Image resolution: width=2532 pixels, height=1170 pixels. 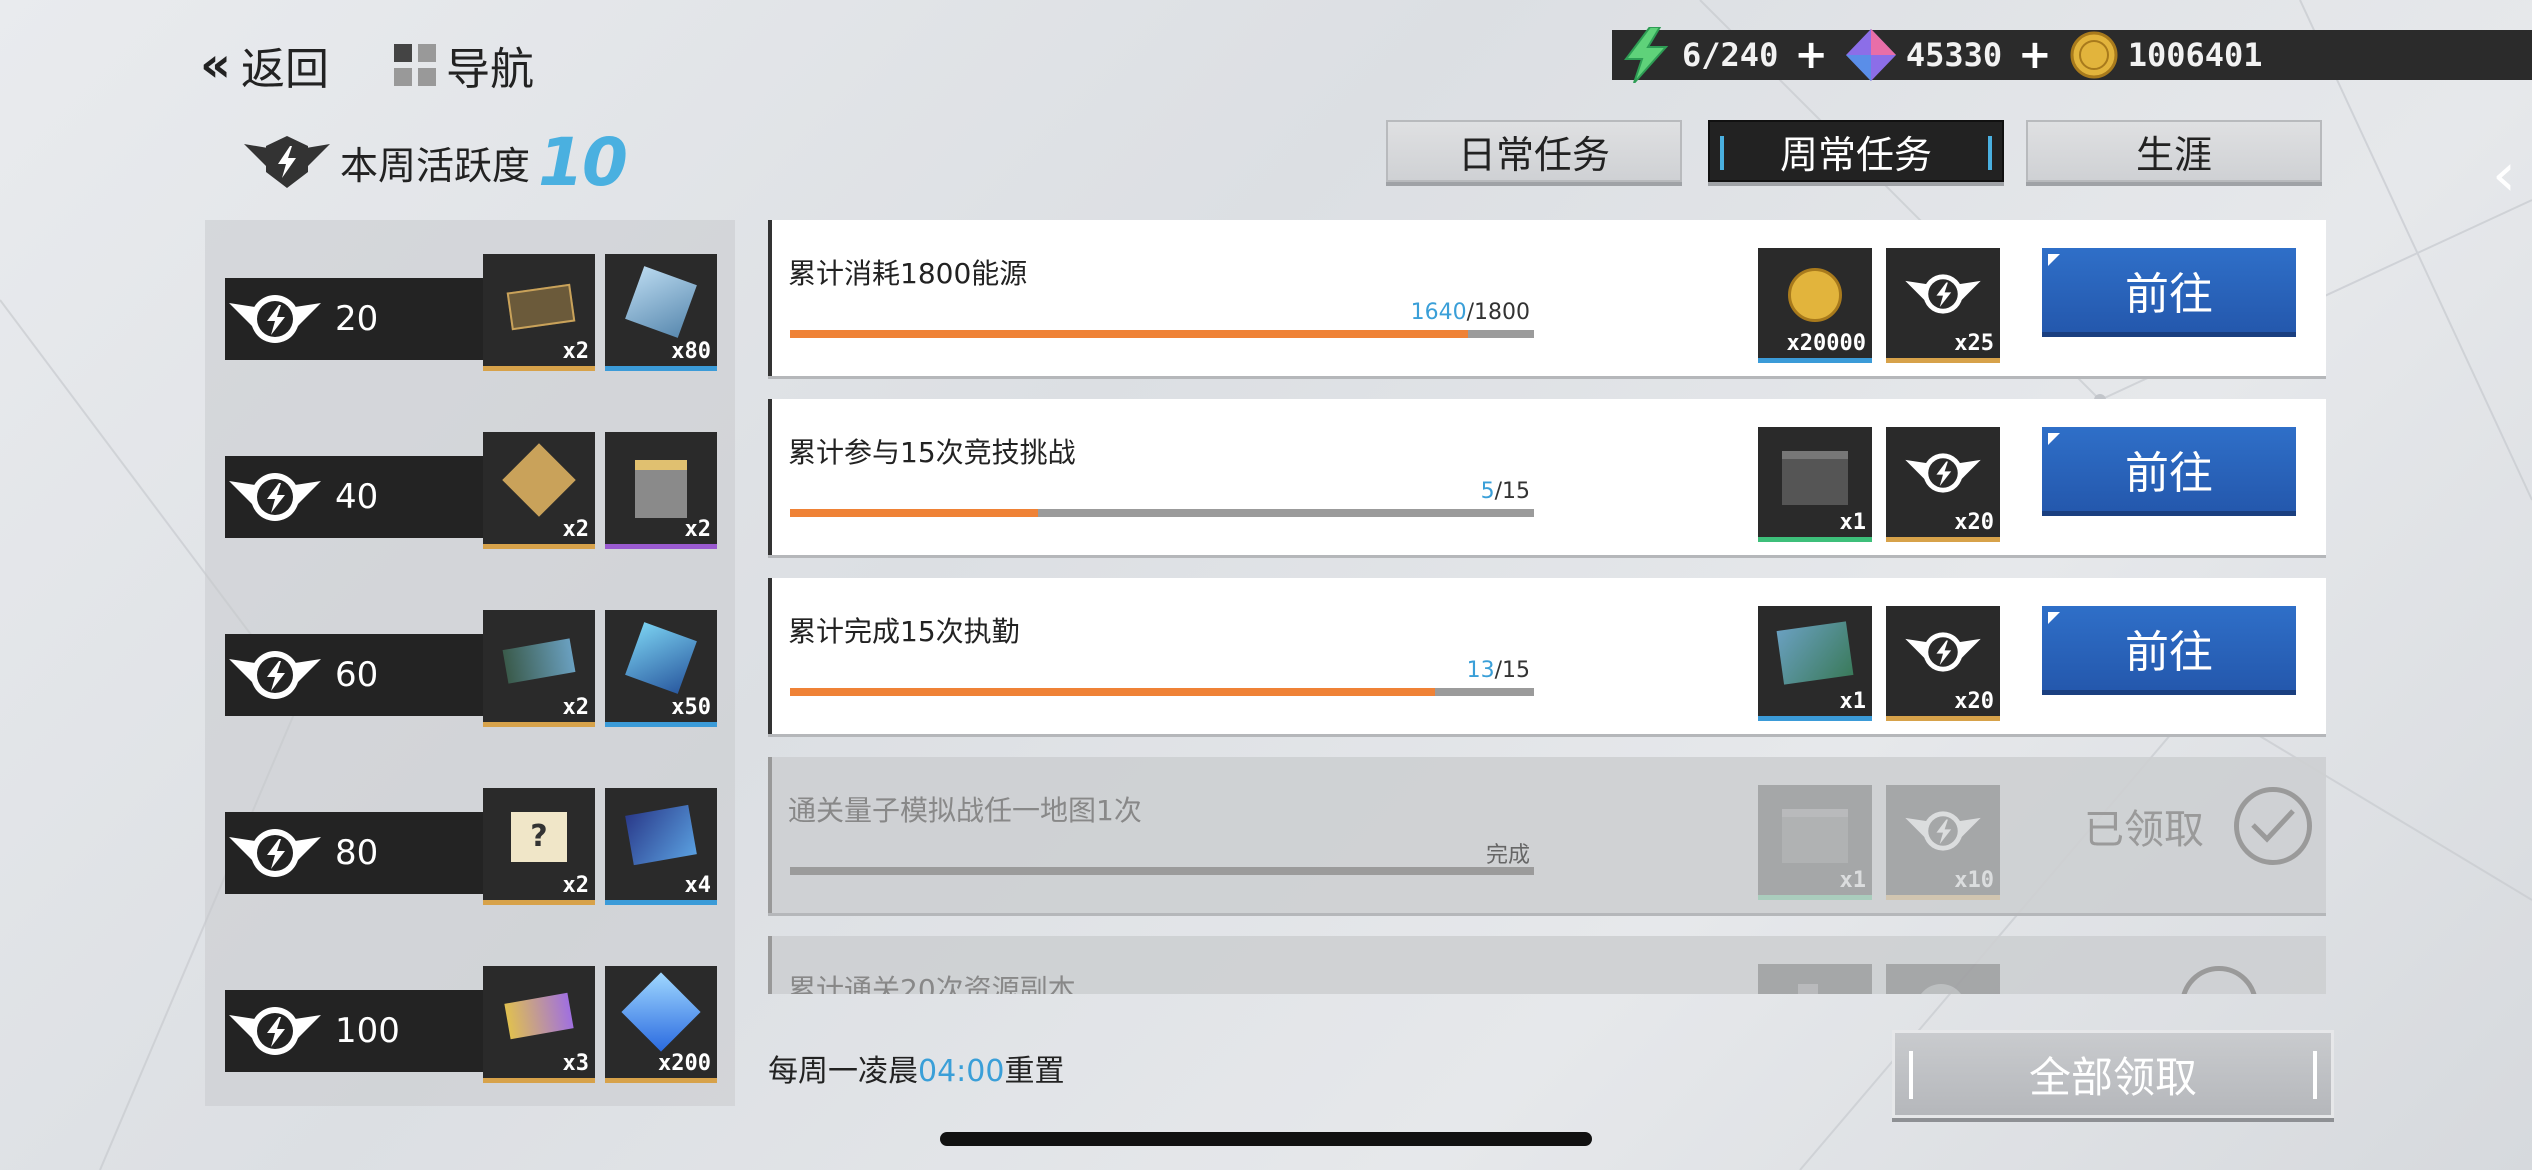 I want to click on add-crystal-button: +, so click(x=2035, y=55).